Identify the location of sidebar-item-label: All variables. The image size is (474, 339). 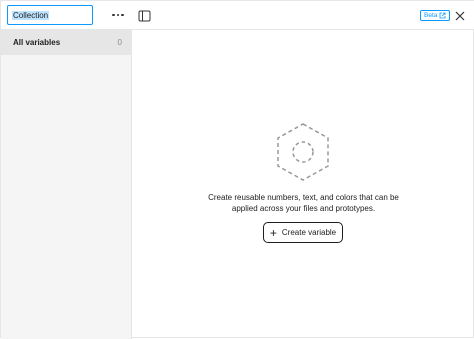
(37, 42).